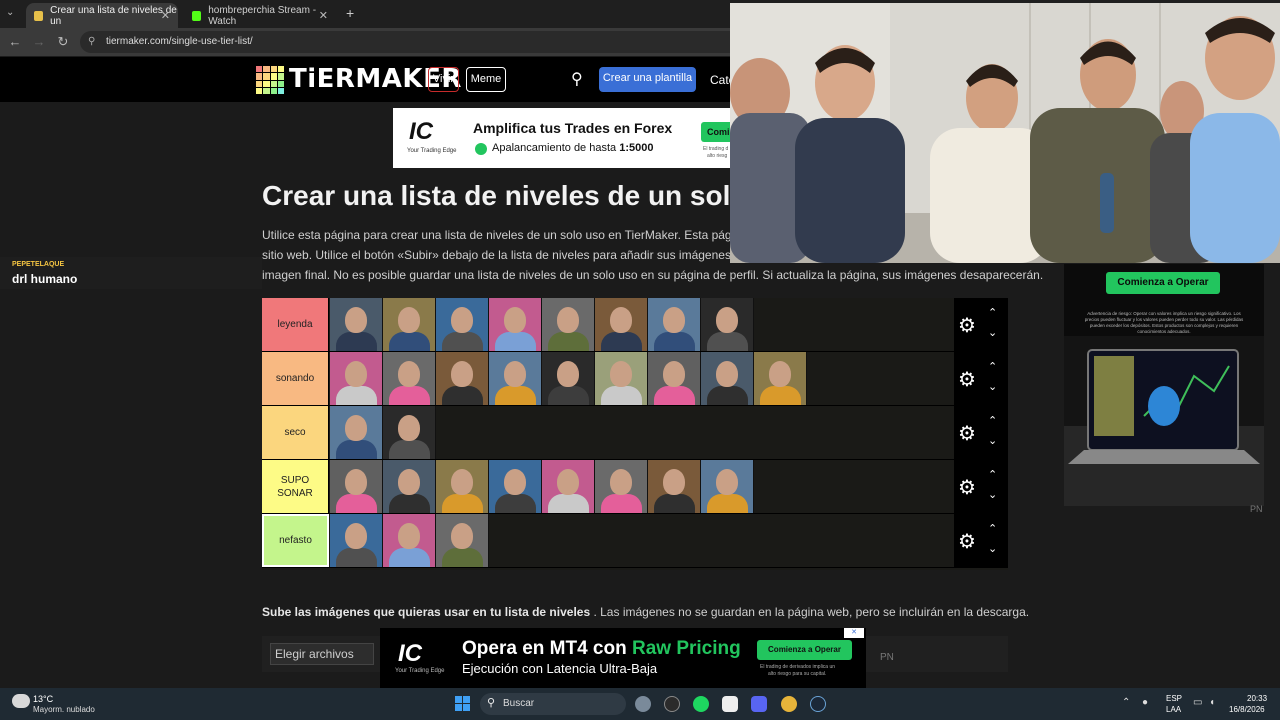 The height and width of the screenshot is (720, 1280). I want to click on spotify-app-icon, so click(701, 704).